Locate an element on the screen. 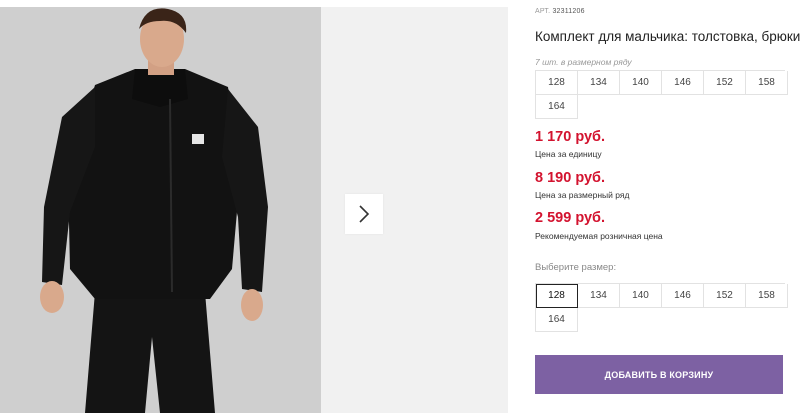  size-option: 146 is located at coordinates (683, 296).